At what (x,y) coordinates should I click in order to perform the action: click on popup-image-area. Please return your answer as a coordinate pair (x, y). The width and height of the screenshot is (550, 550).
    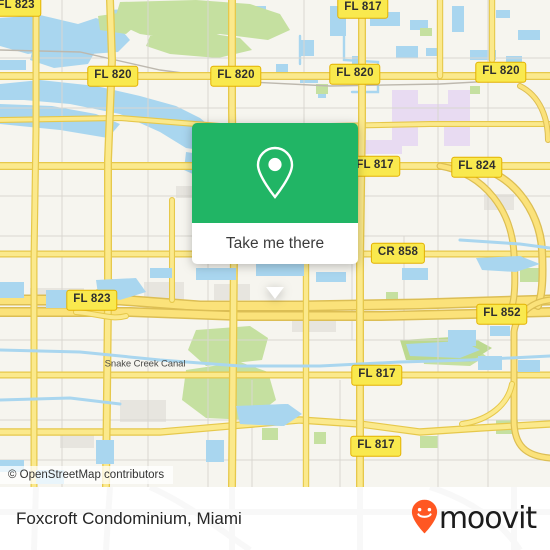
    Looking at the image, I should click on (275, 173).